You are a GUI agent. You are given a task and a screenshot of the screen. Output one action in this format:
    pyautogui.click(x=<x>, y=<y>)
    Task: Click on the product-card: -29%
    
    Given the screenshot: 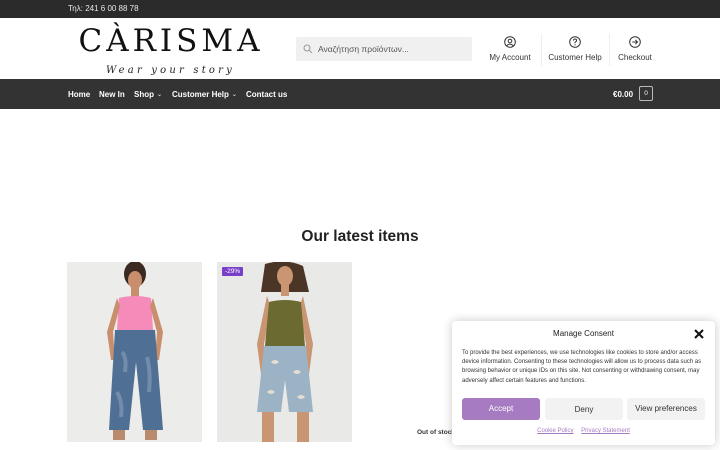 What is the action you would take?
    pyautogui.click(x=284, y=352)
    